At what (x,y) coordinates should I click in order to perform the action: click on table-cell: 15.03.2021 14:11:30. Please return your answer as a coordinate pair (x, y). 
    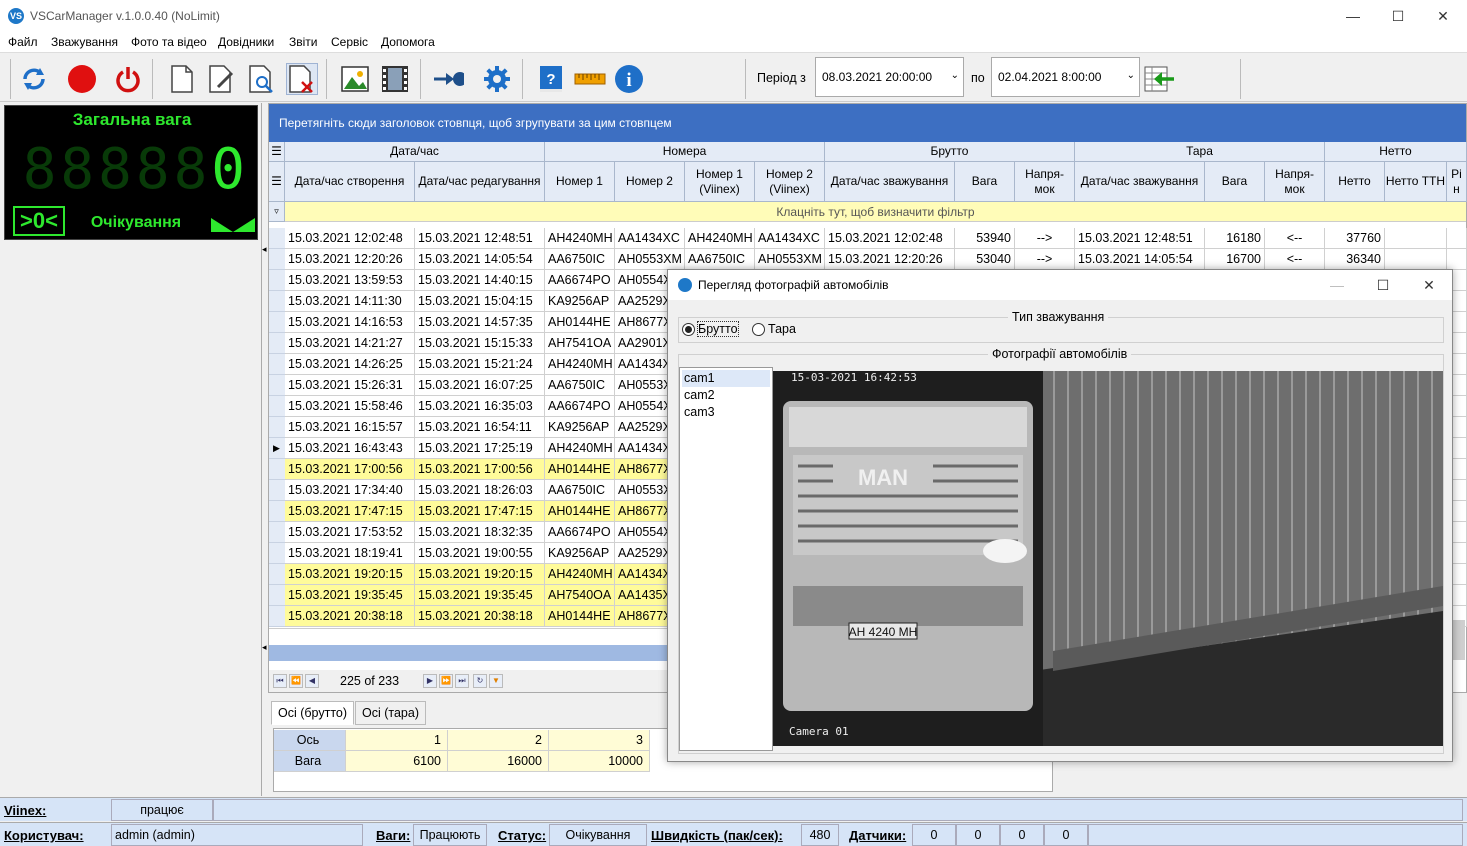
    Looking at the image, I should click on (350, 301).